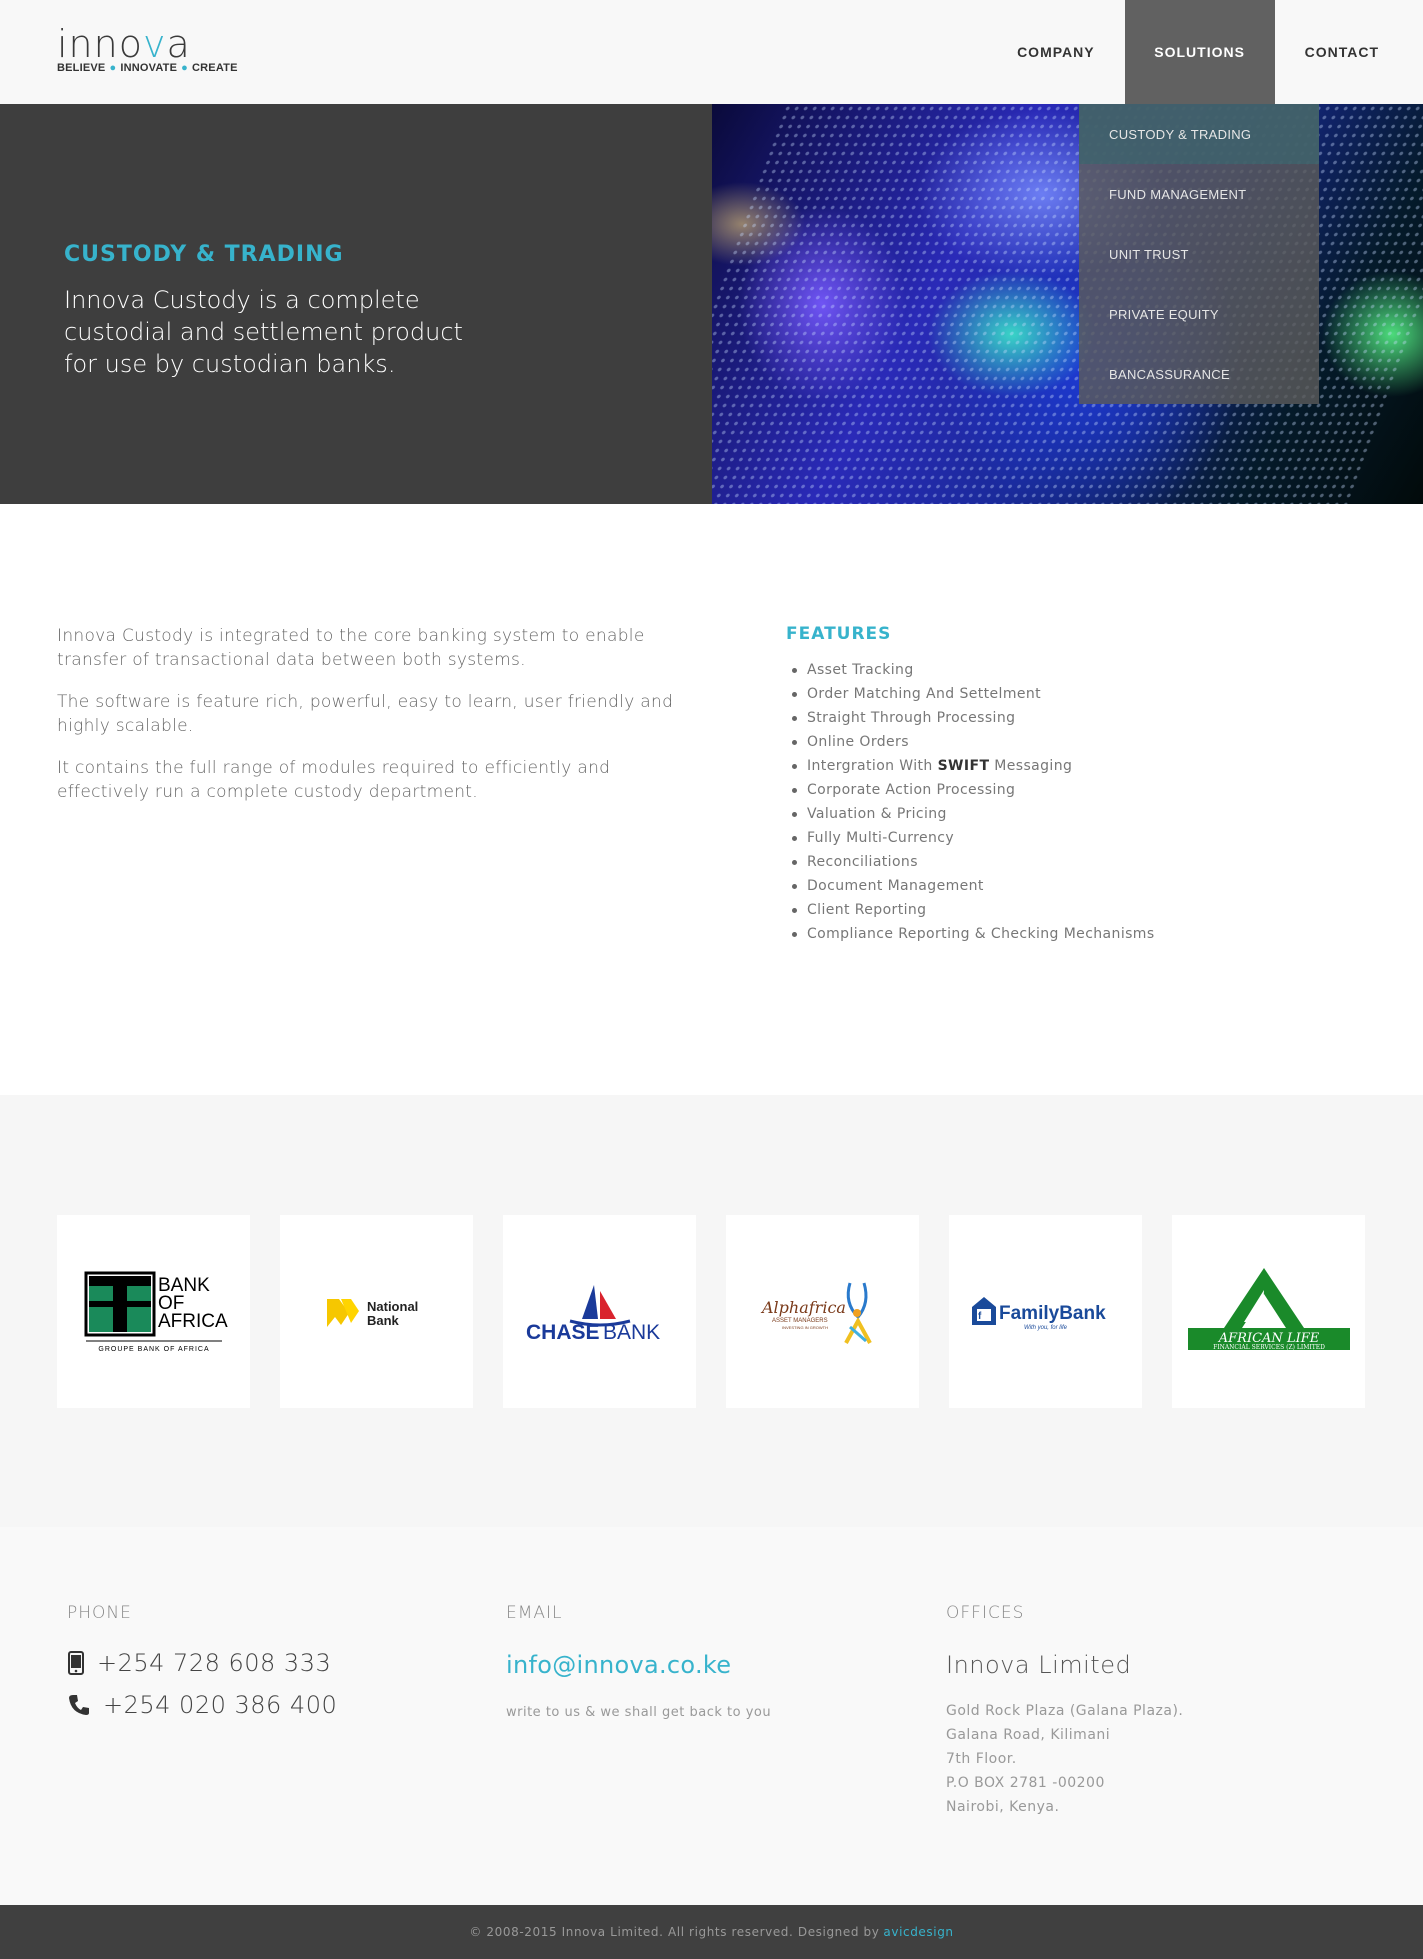 The image size is (1423, 1959). I want to click on landline-phone-row: +254 020 386 400, so click(202, 1705).